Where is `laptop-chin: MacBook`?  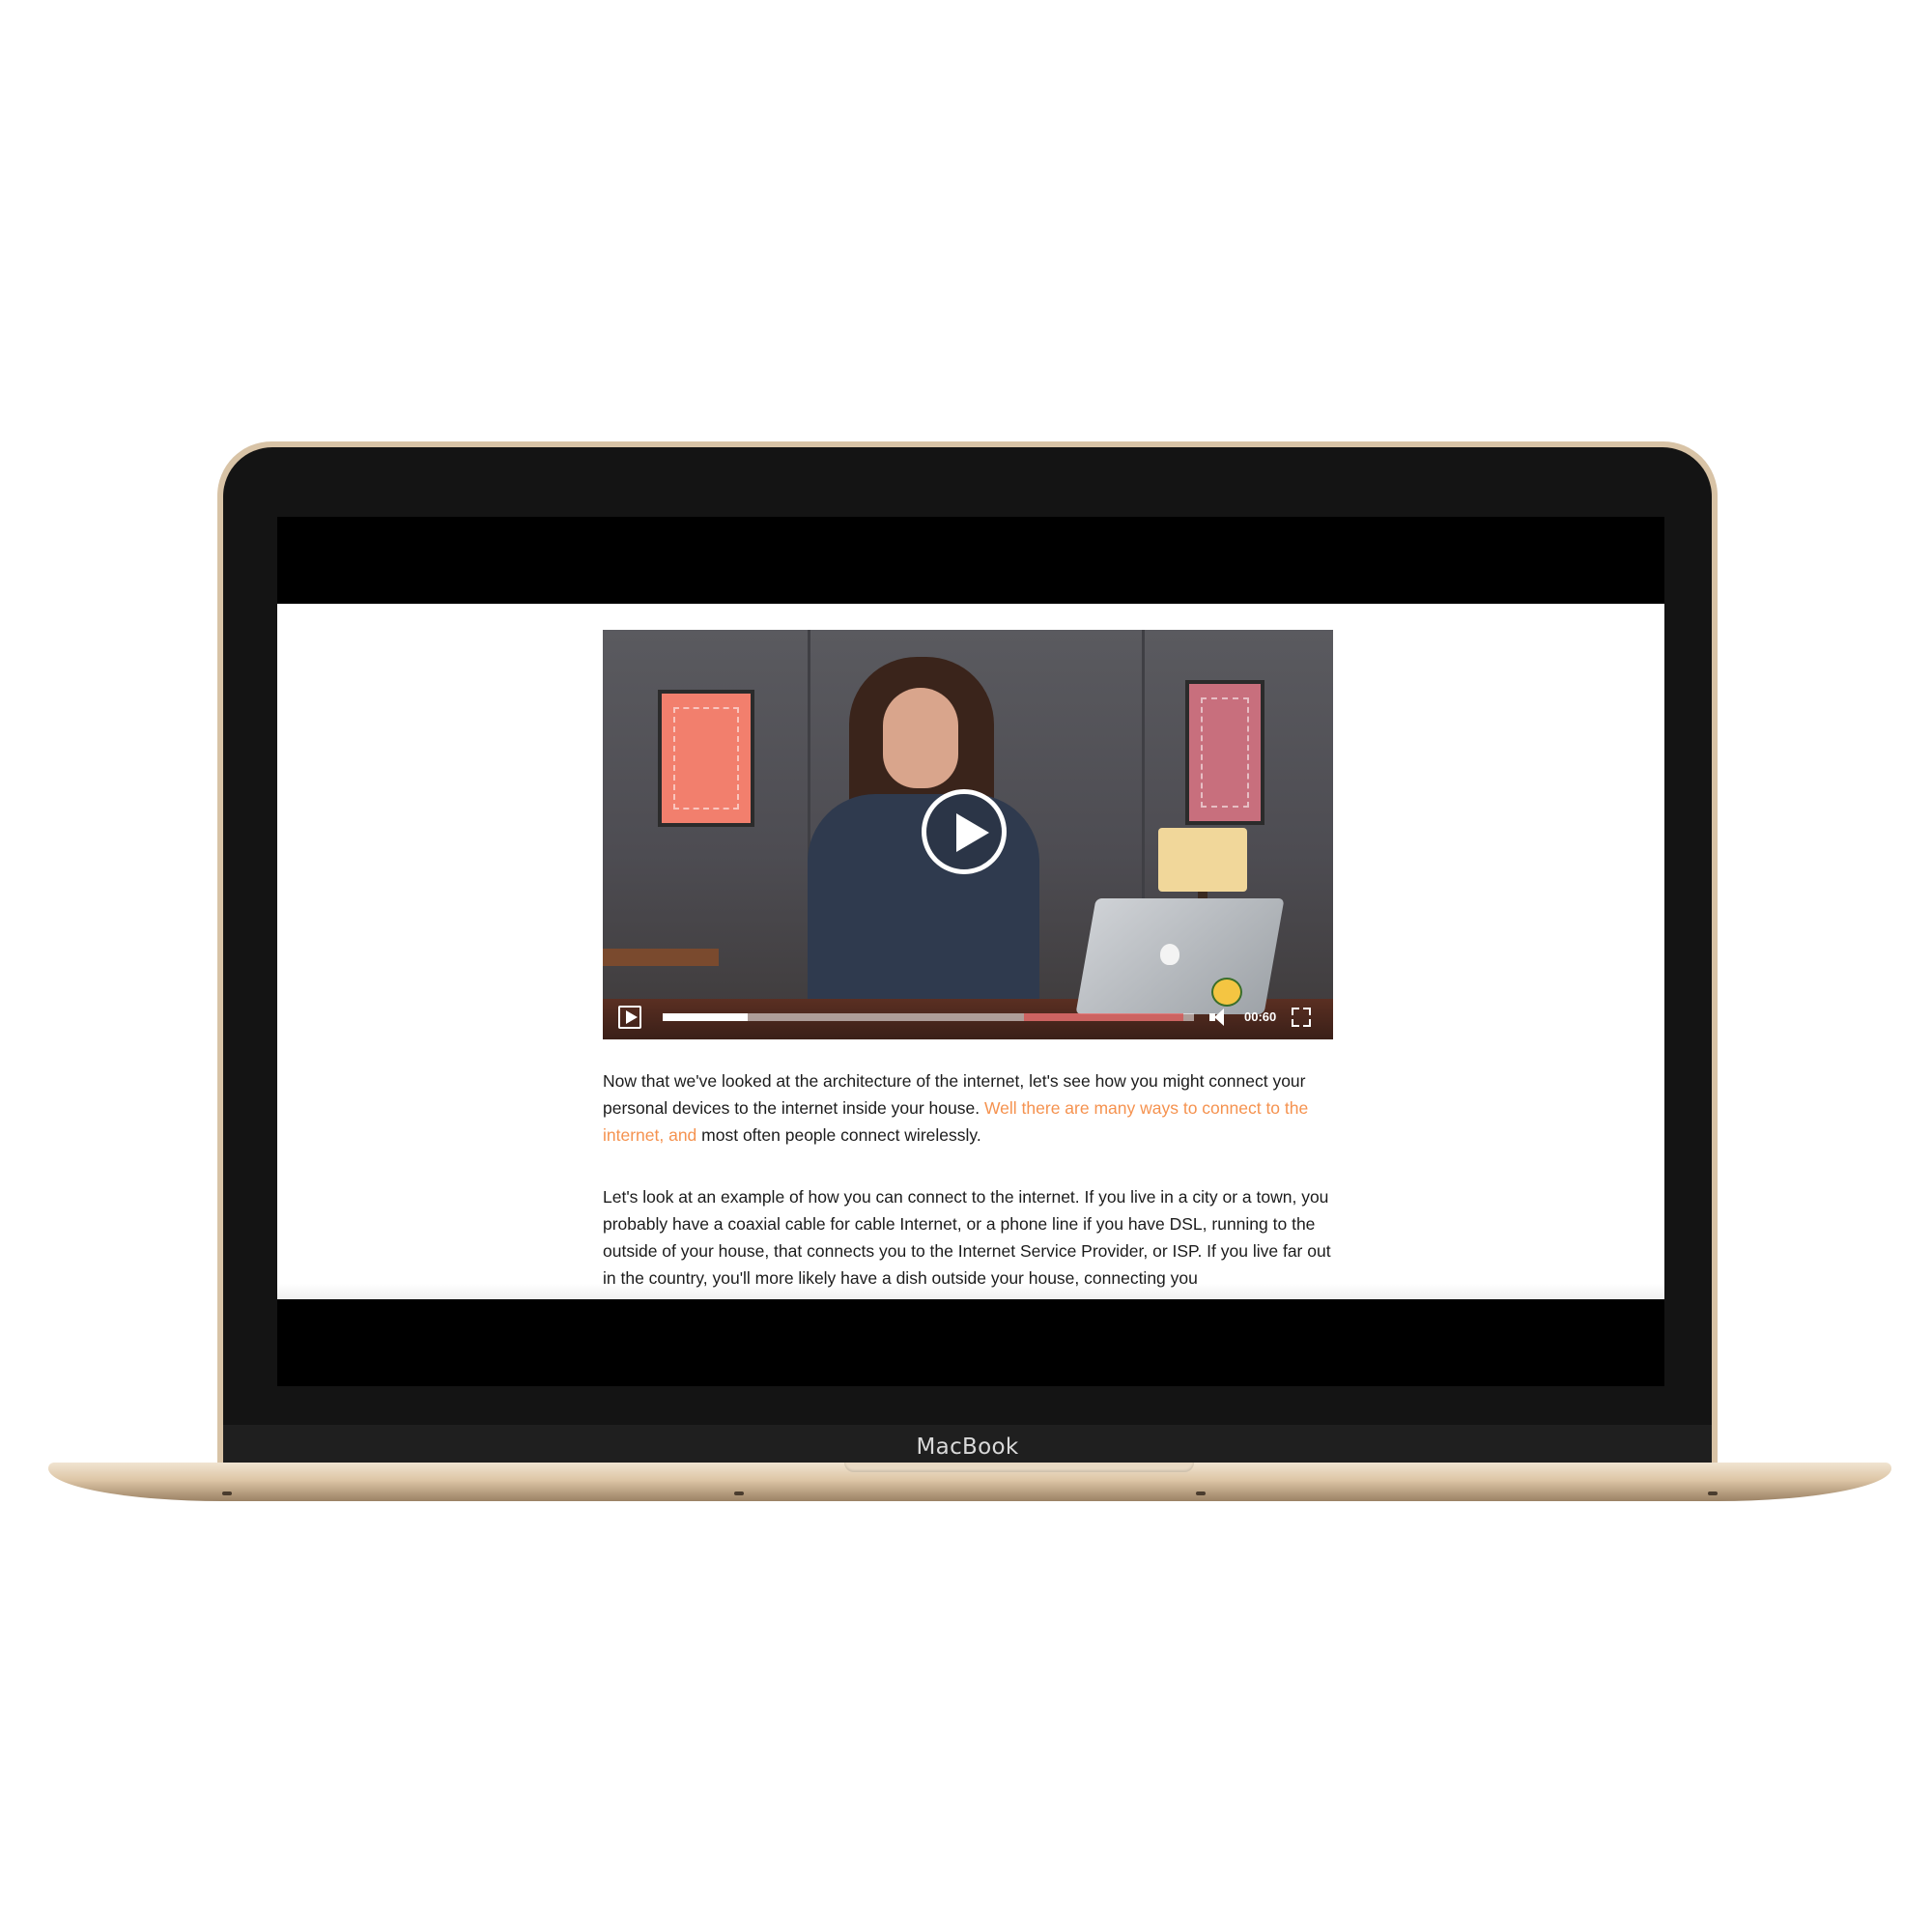
laptop-chin: MacBook is located at coordinates (967, 1445).